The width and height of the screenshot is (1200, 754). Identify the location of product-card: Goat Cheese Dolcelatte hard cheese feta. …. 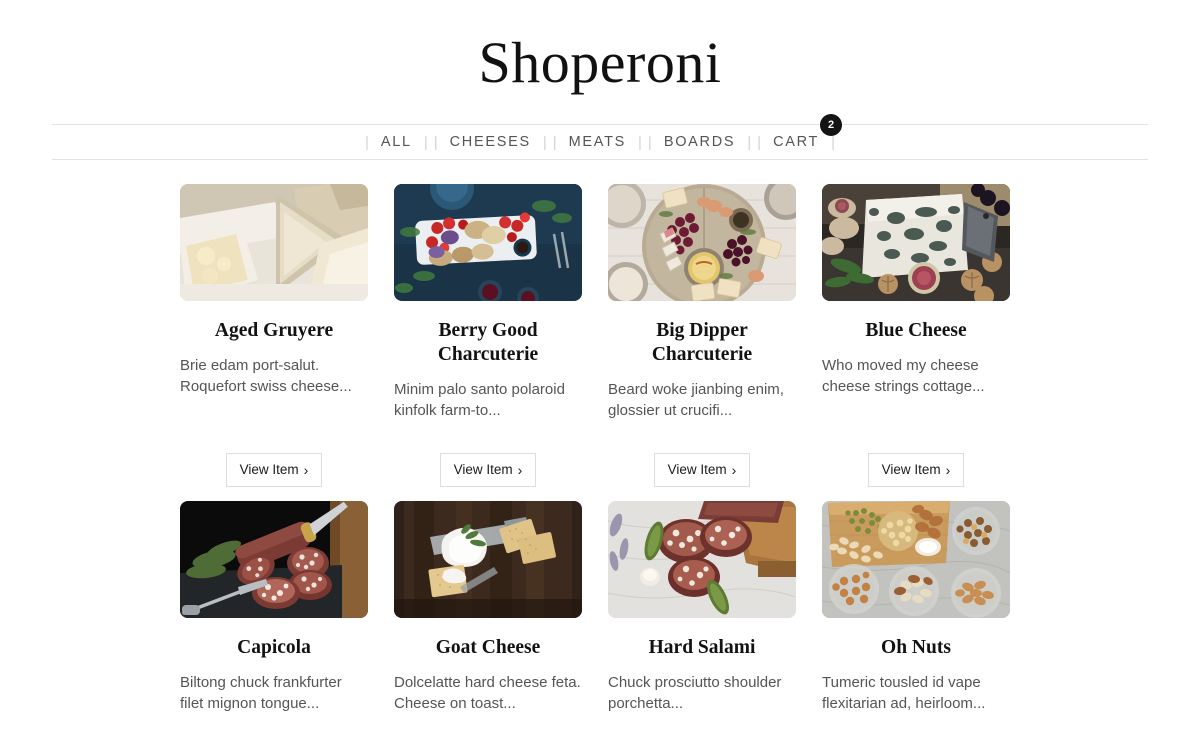
(488, 627).